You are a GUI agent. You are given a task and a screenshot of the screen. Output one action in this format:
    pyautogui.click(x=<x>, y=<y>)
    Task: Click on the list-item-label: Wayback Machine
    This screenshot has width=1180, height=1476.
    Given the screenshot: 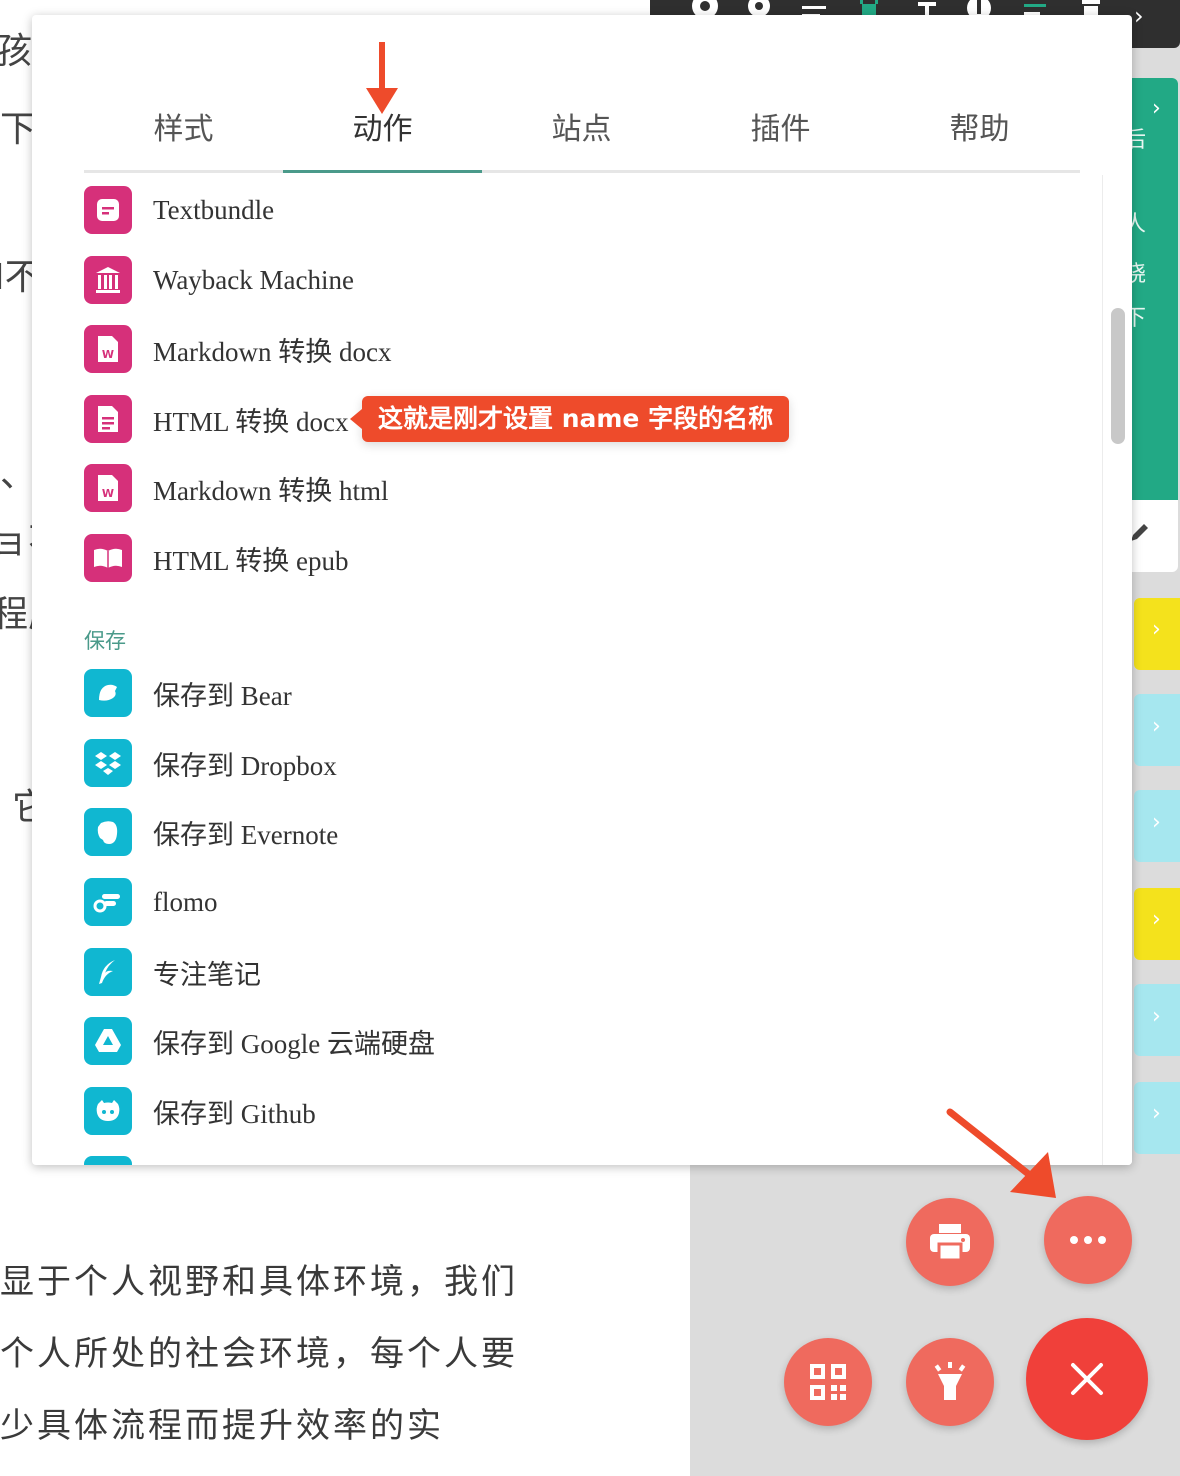 What is the action you would take?
    pyautogui.click(x=253, y=279)
    